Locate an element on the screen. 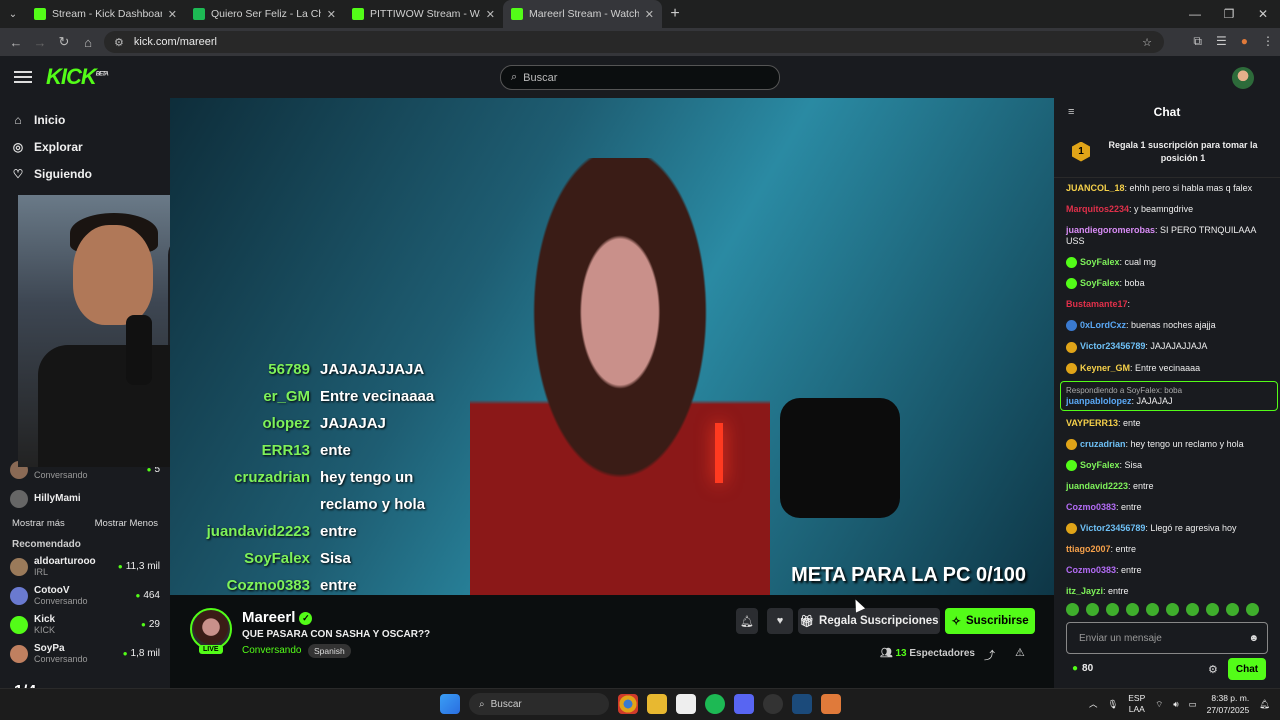 Image resolution: width=1280 pixels, height=720 pixels. gift-subs-button: 🎁︎ Regala Suscripciones is located at coordinates (869, 621).